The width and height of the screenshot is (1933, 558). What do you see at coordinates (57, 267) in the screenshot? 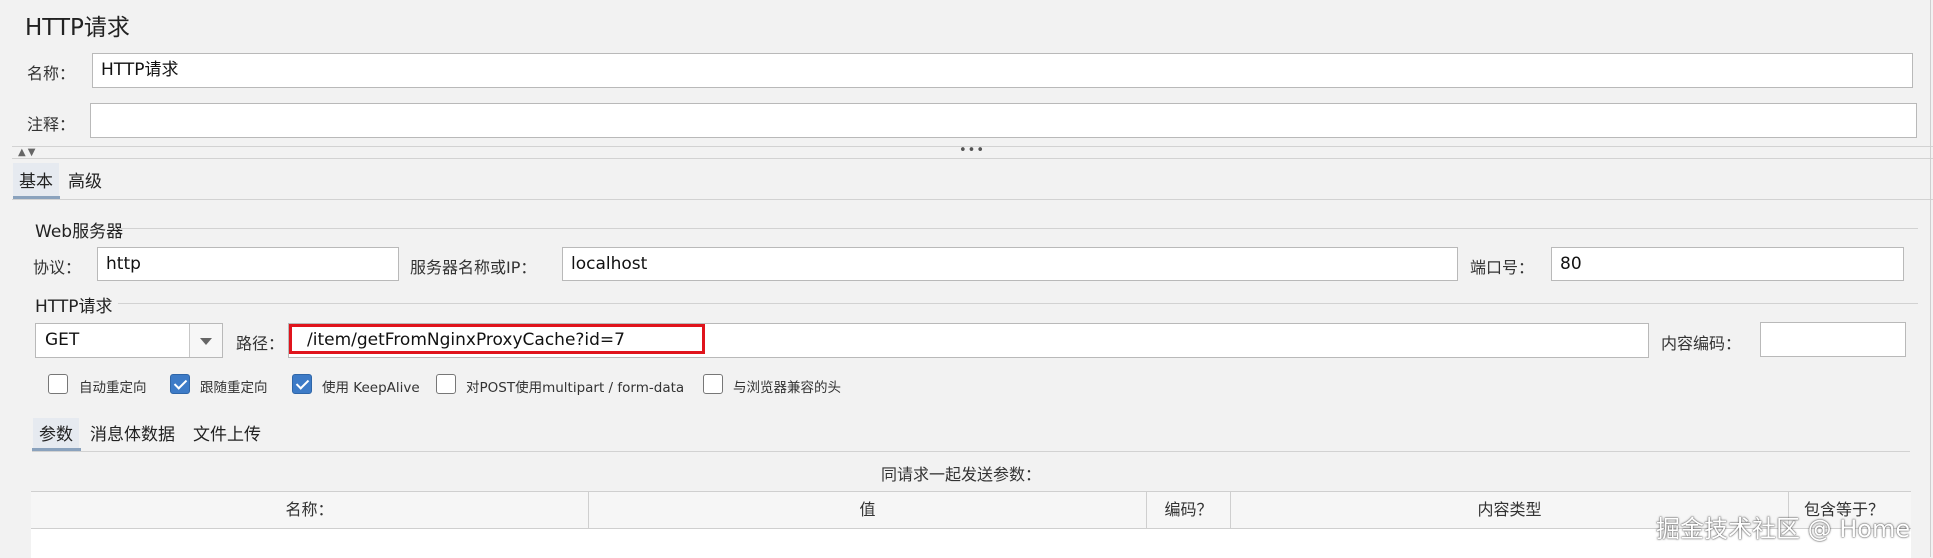
I see `protocol-label: 协议：` at bounding box center [57, 267].